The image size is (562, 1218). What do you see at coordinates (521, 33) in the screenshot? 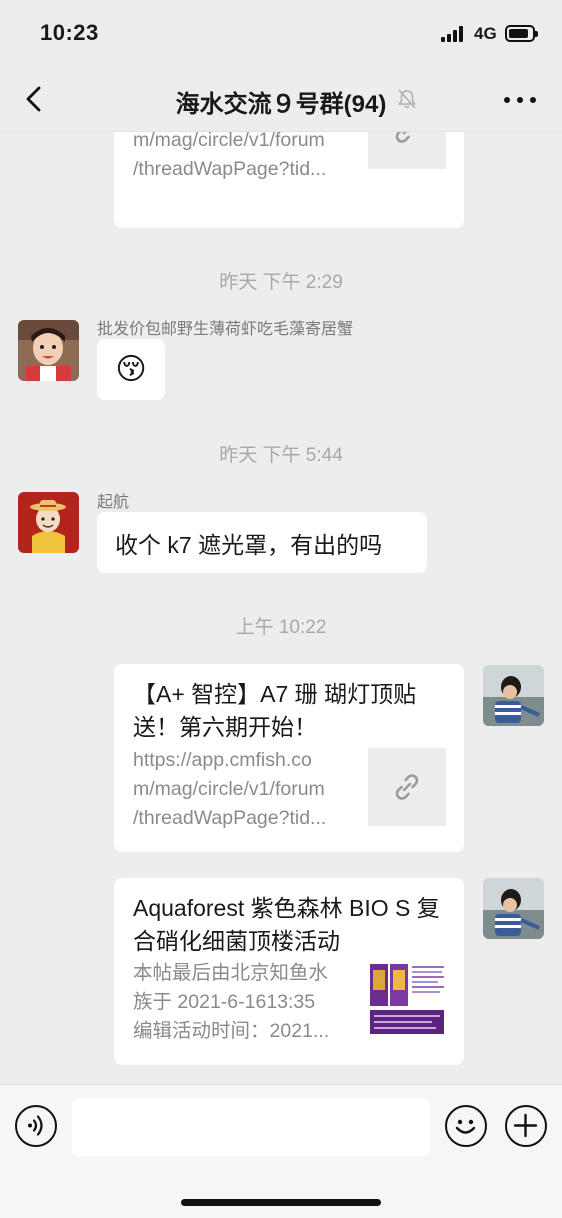
I see `battery-icon` at bounding box center [521, 33].